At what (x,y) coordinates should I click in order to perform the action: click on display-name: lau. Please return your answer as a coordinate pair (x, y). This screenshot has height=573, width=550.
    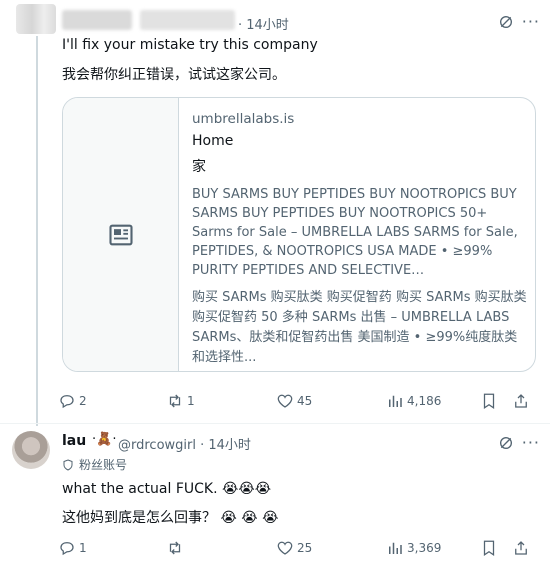
    Looking at the image, I should click on (74, 441).